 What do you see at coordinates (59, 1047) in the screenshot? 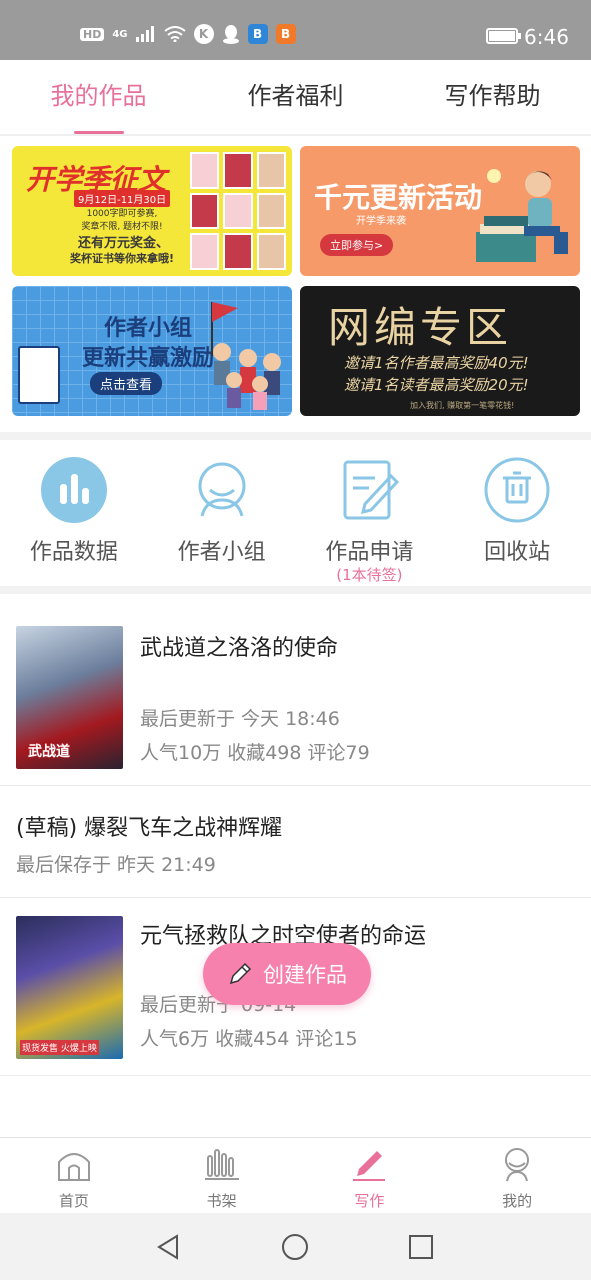
I see `cover-title: 现货发售 火爆上映` at bounding box center [59, 1047].